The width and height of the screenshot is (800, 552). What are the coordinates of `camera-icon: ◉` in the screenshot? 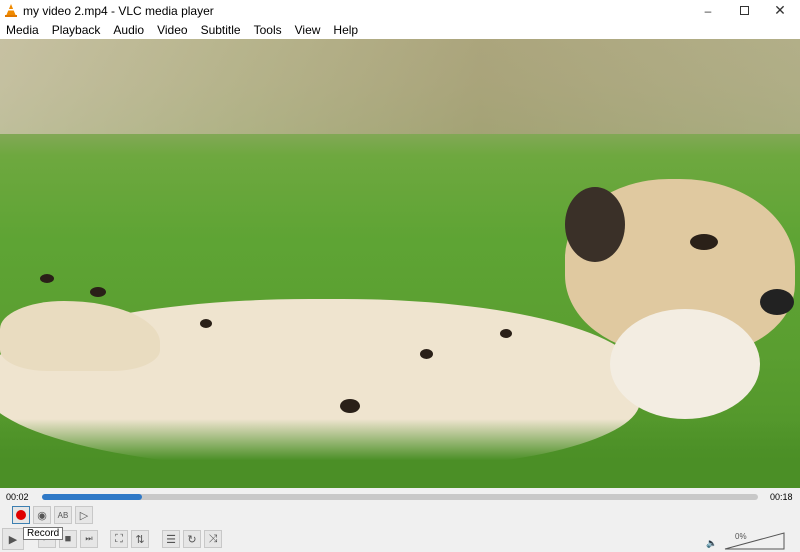 It's located at (42, 515).